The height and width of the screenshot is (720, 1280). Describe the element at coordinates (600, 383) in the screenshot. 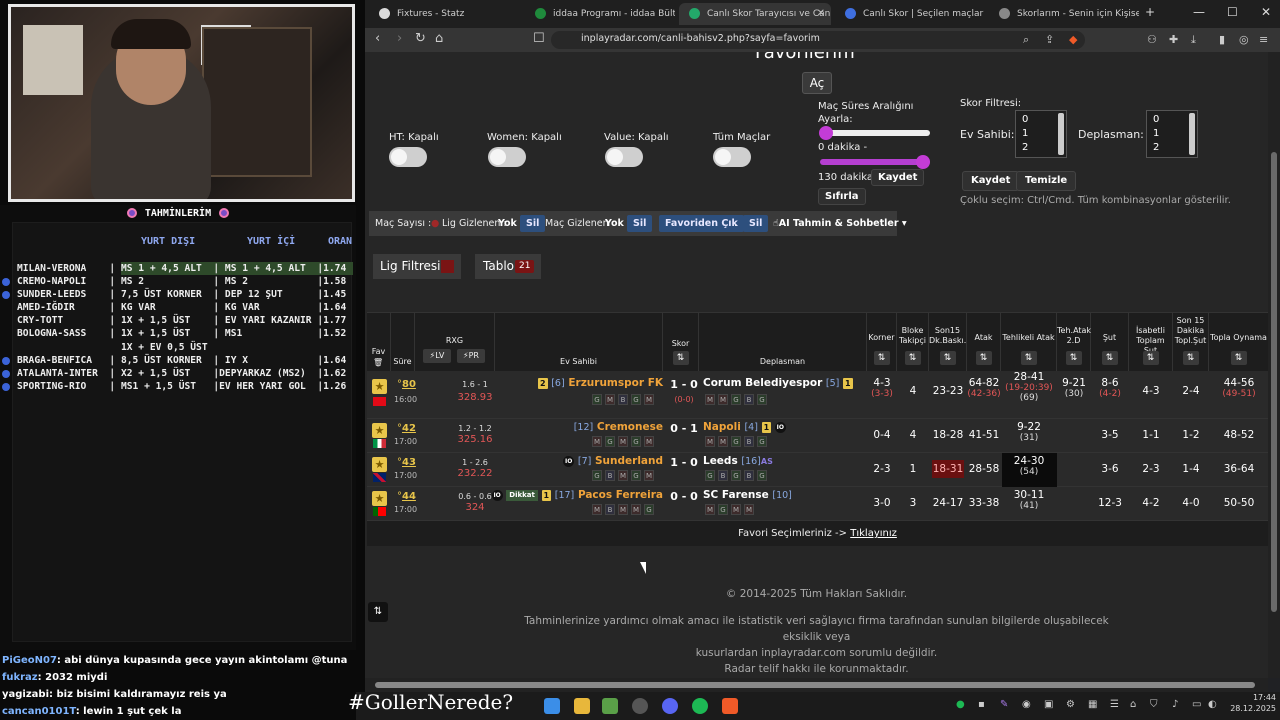

I see `home-team: 2 [6] Erzurumspor FK` at that location.